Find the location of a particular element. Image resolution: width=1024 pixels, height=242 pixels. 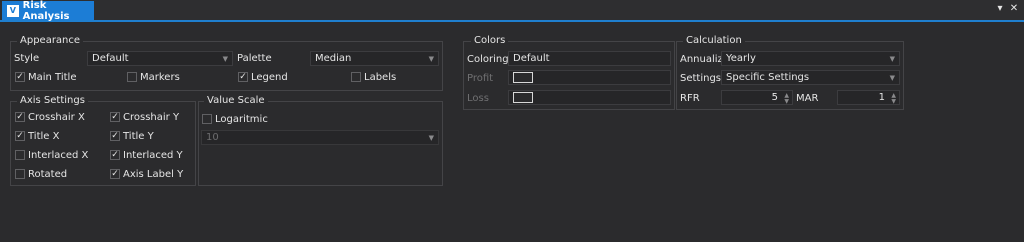

appearance-group-title: Appearance is located at coordinates (50, 40).